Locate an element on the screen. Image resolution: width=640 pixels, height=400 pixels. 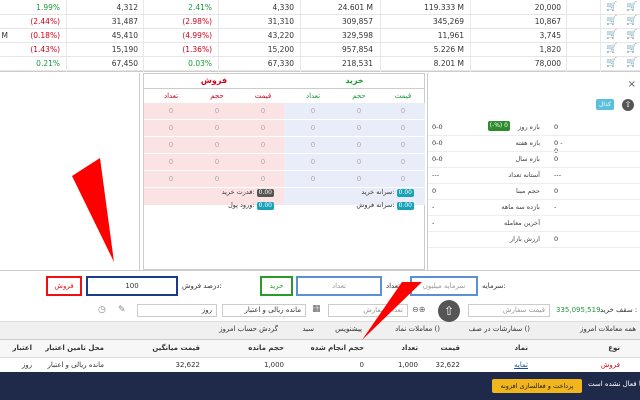
tab-5: گردش حساب امروز is located at coordinates (248, 329).